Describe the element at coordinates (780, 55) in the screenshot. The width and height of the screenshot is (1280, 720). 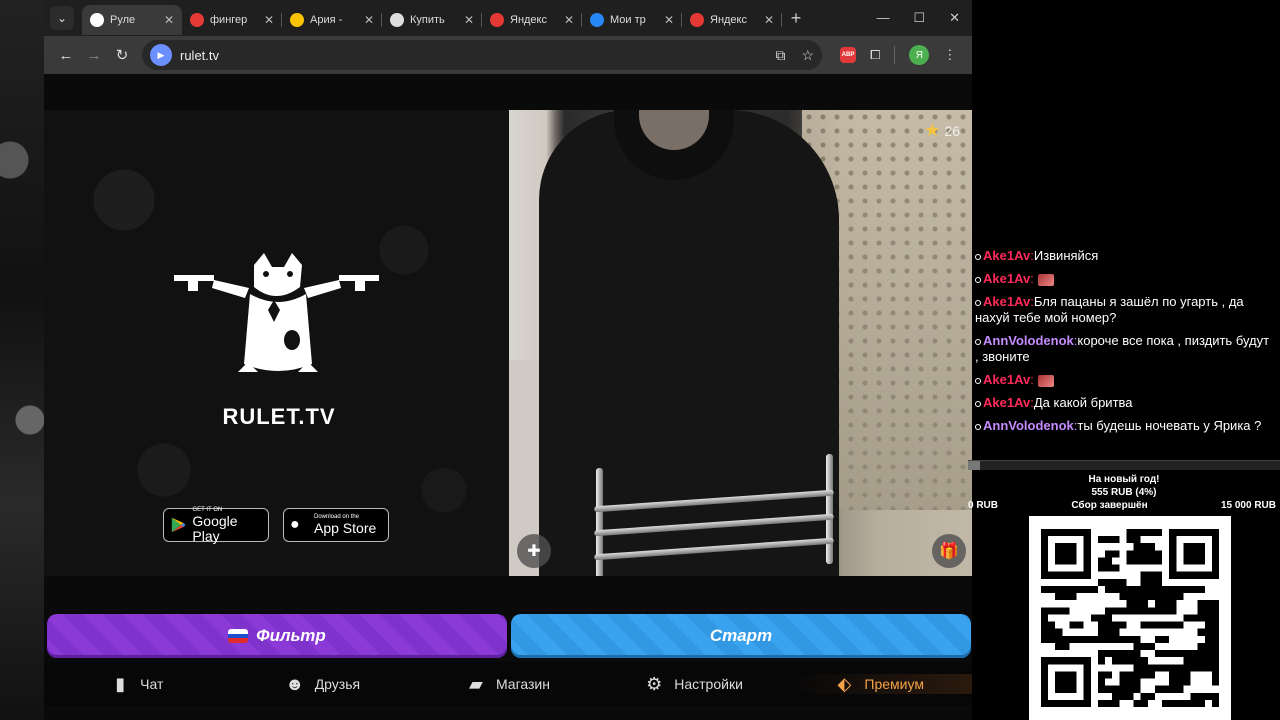
I see `install-app-icon: ⧉` at that location.